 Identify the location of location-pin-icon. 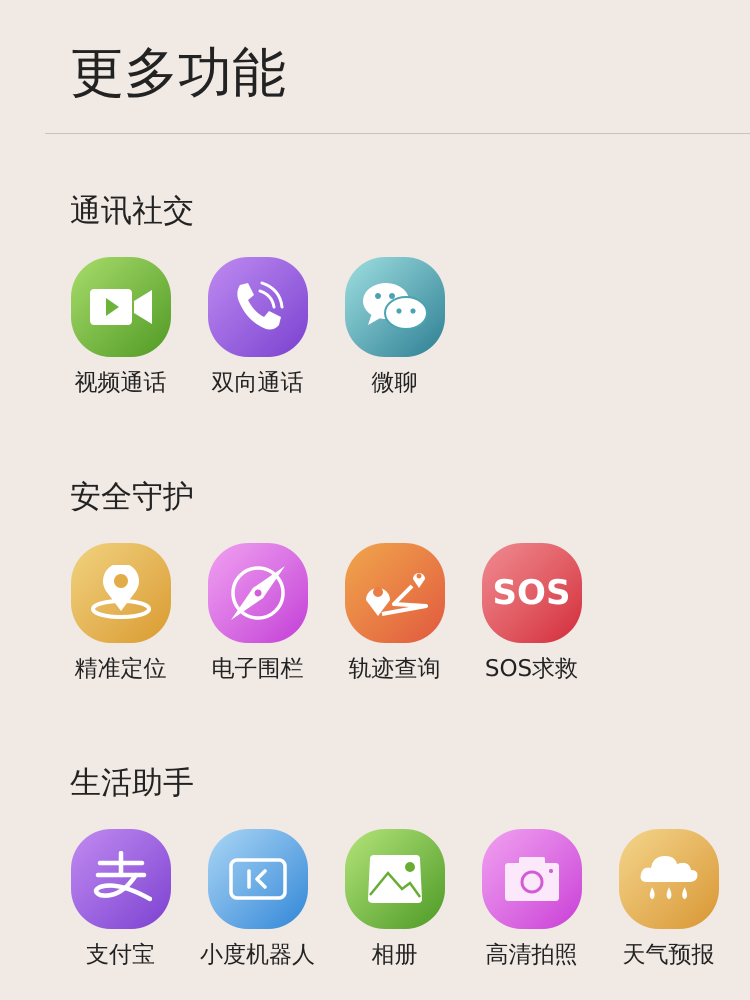
(121, 592).